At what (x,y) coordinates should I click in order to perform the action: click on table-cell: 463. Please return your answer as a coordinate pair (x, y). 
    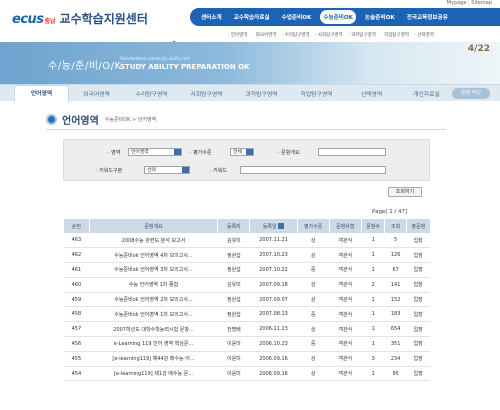
    Looking at the image, I should click on (76, 241).